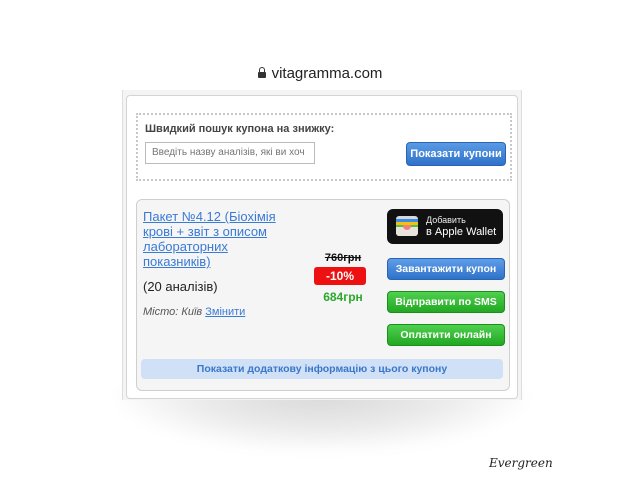 The width and height of the screenshot is (640, 500). Describe the element at coordinates (261, 72) in the screenshot. I see `lock-icon` at that location.